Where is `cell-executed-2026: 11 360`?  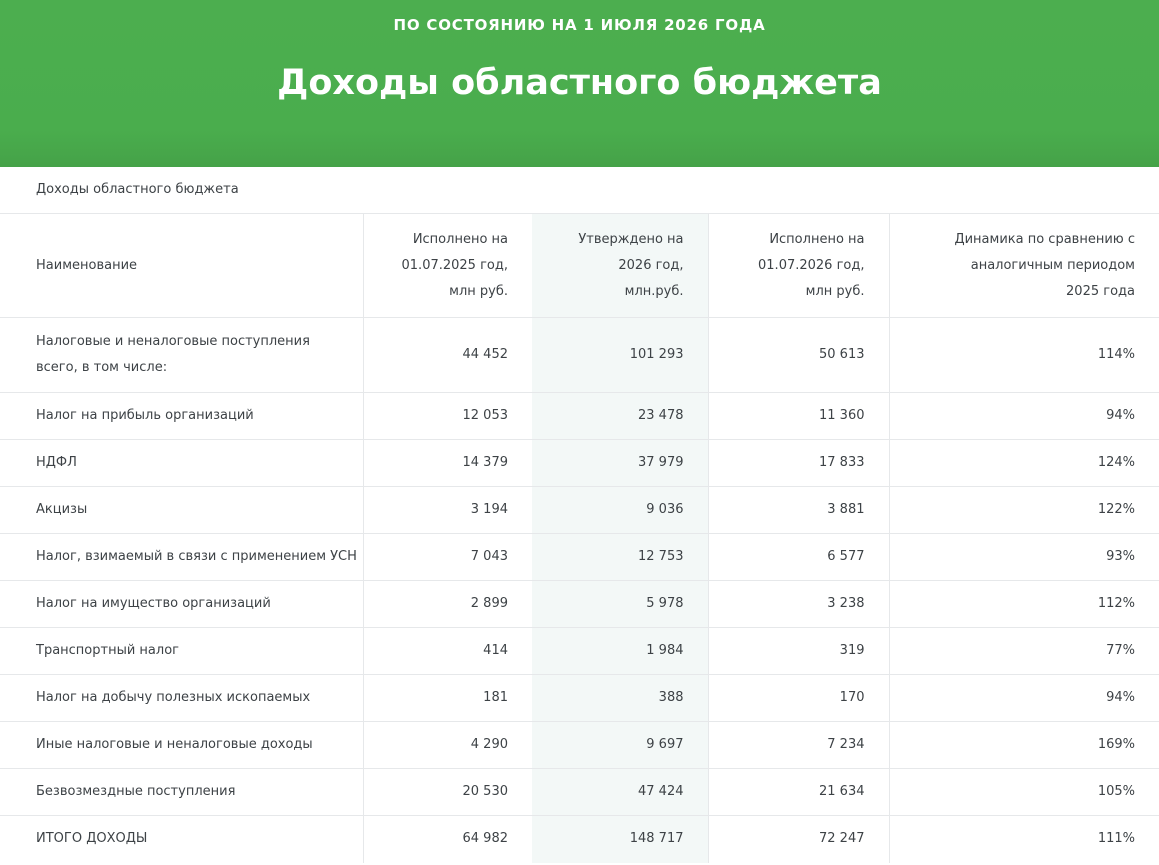
cell-executed-2026: 11 360 is located at coordinates (799, 416).